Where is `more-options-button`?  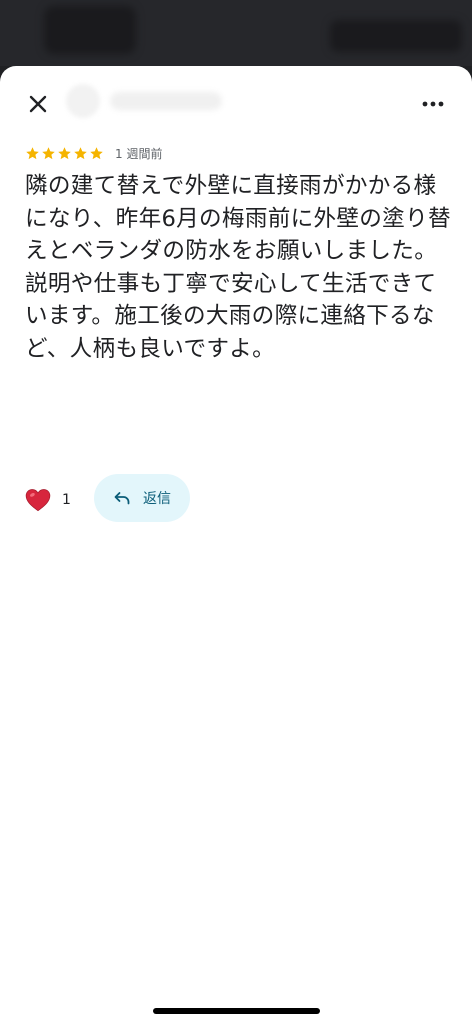
more-options-button is located at coordinates (433, 104).